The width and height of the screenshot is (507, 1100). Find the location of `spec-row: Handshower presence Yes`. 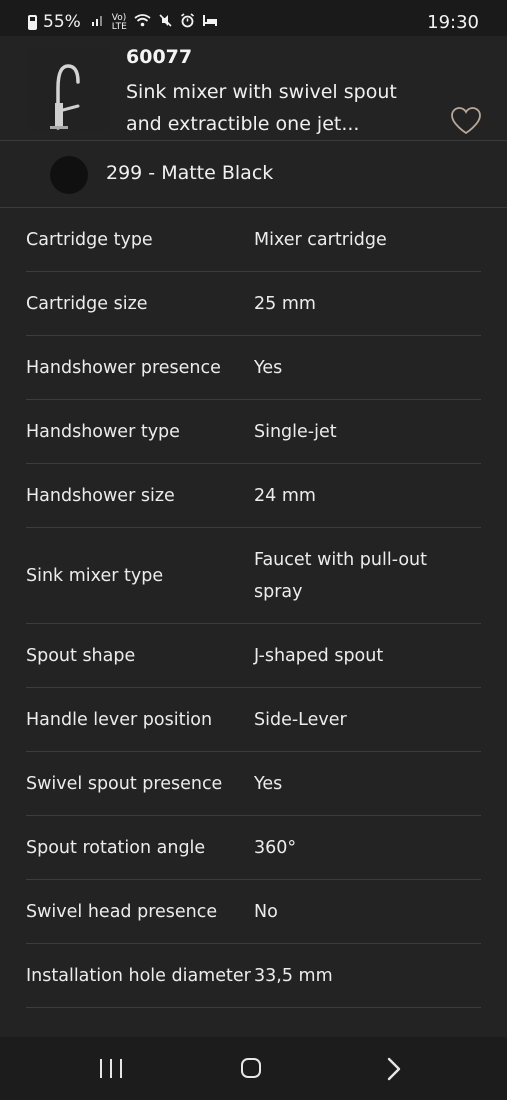

spec-row: Handshower presence Yes is located at coordinates (253, 368).